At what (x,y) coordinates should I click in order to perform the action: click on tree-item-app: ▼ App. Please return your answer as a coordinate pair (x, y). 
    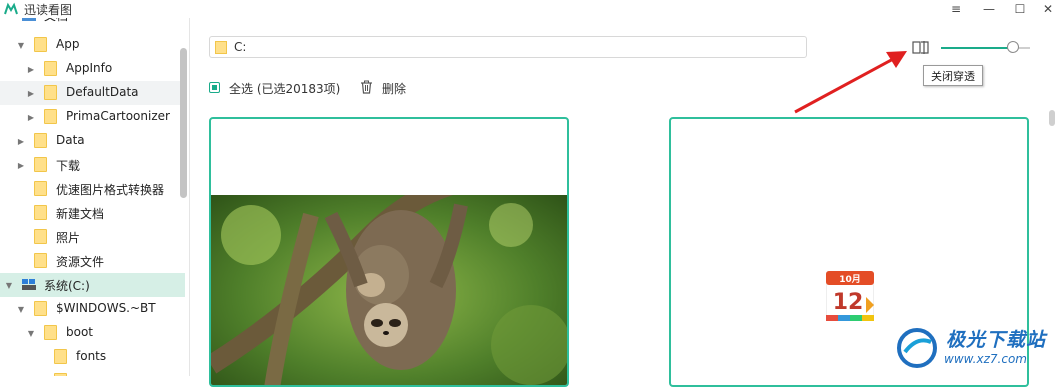
    Looking at the image, I should click on (92, 45).